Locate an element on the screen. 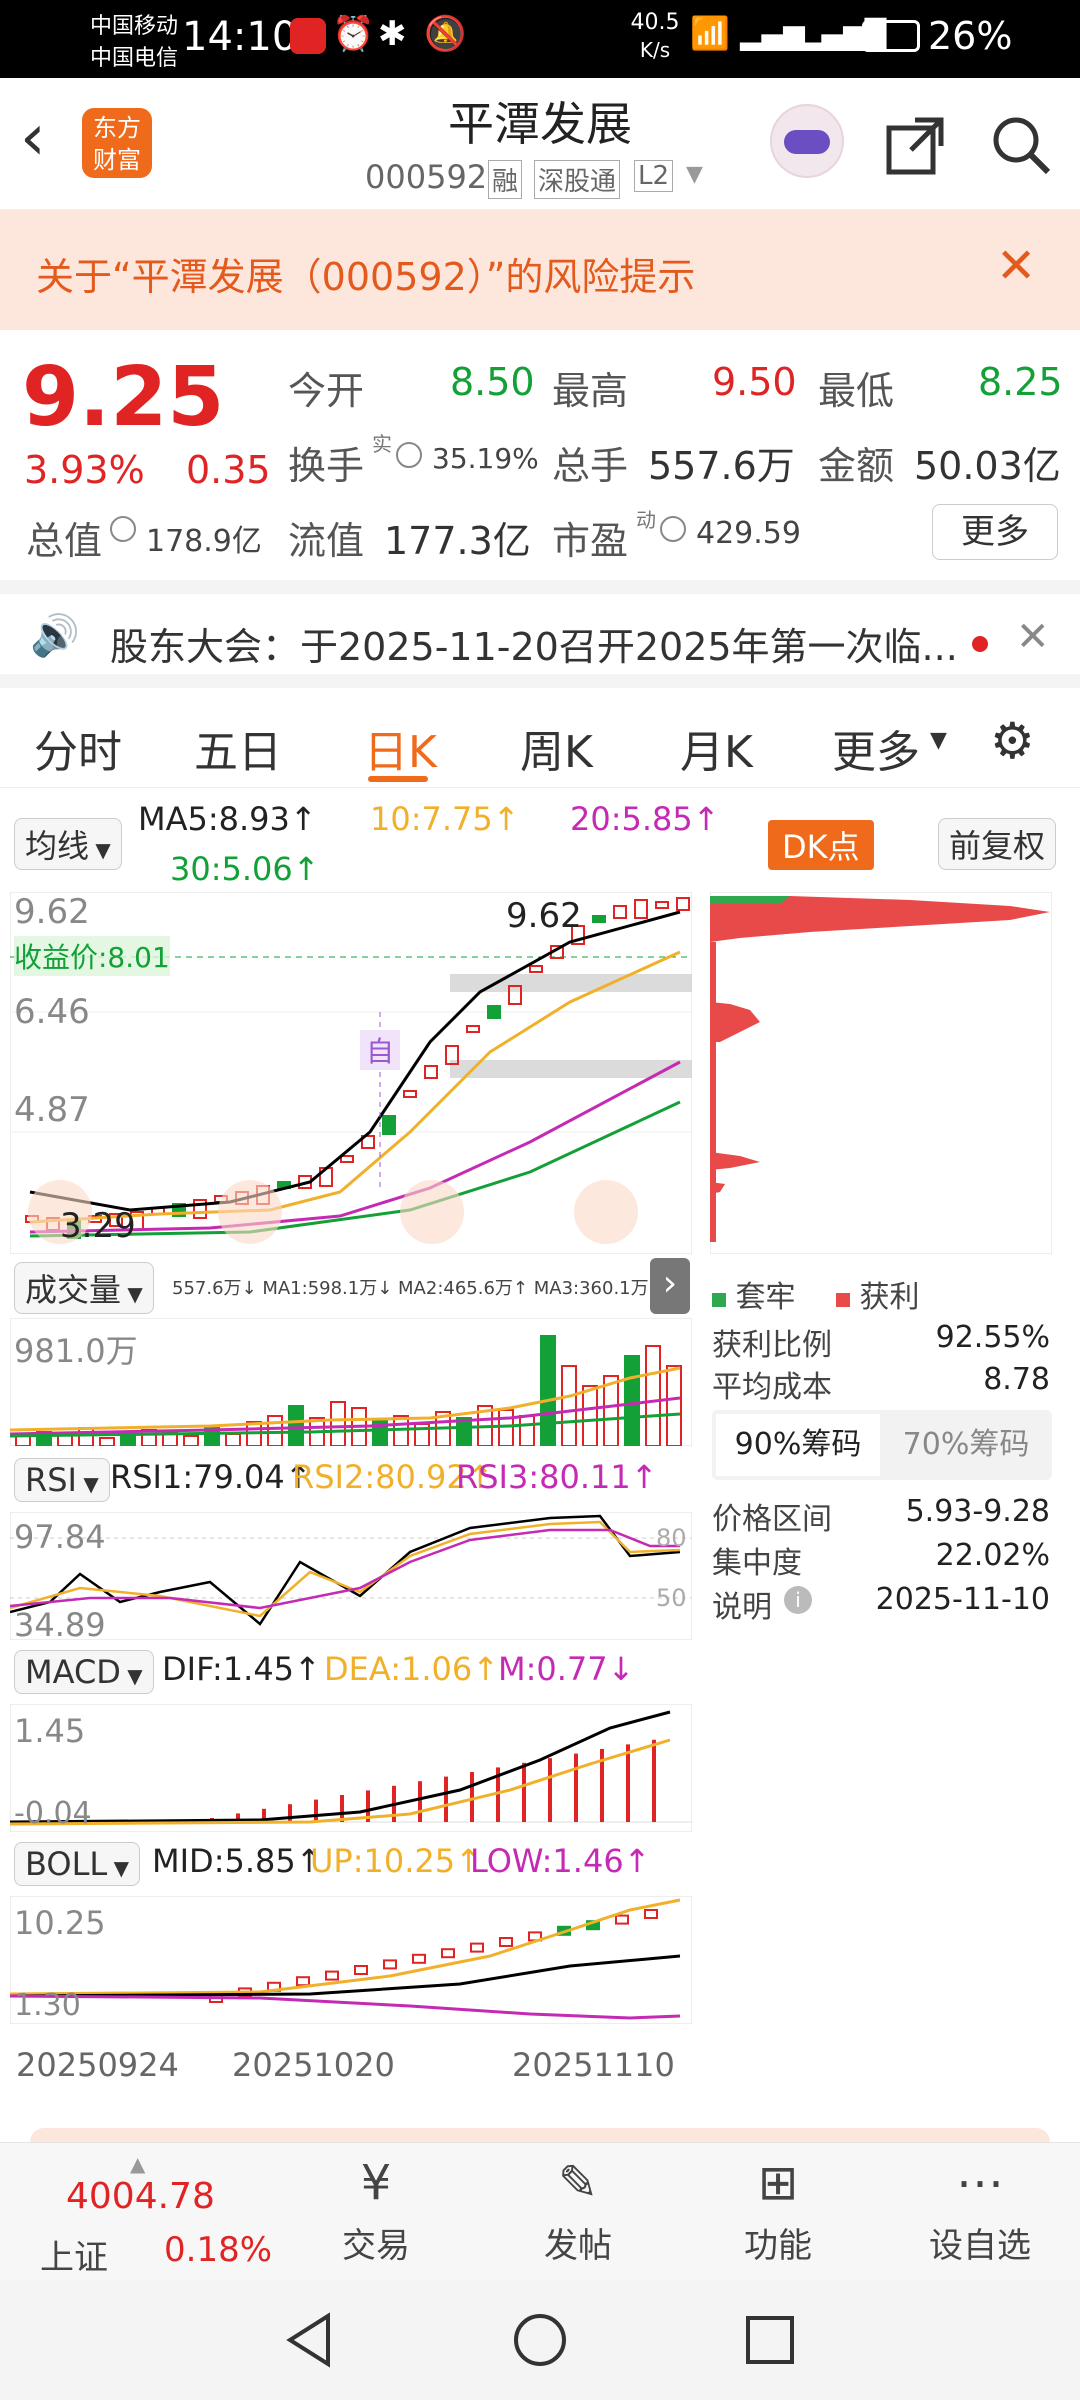 Image resolution: width=1080 pixels, height=2400 pixels. info-icon: i is located at coordinates (798, 1600).